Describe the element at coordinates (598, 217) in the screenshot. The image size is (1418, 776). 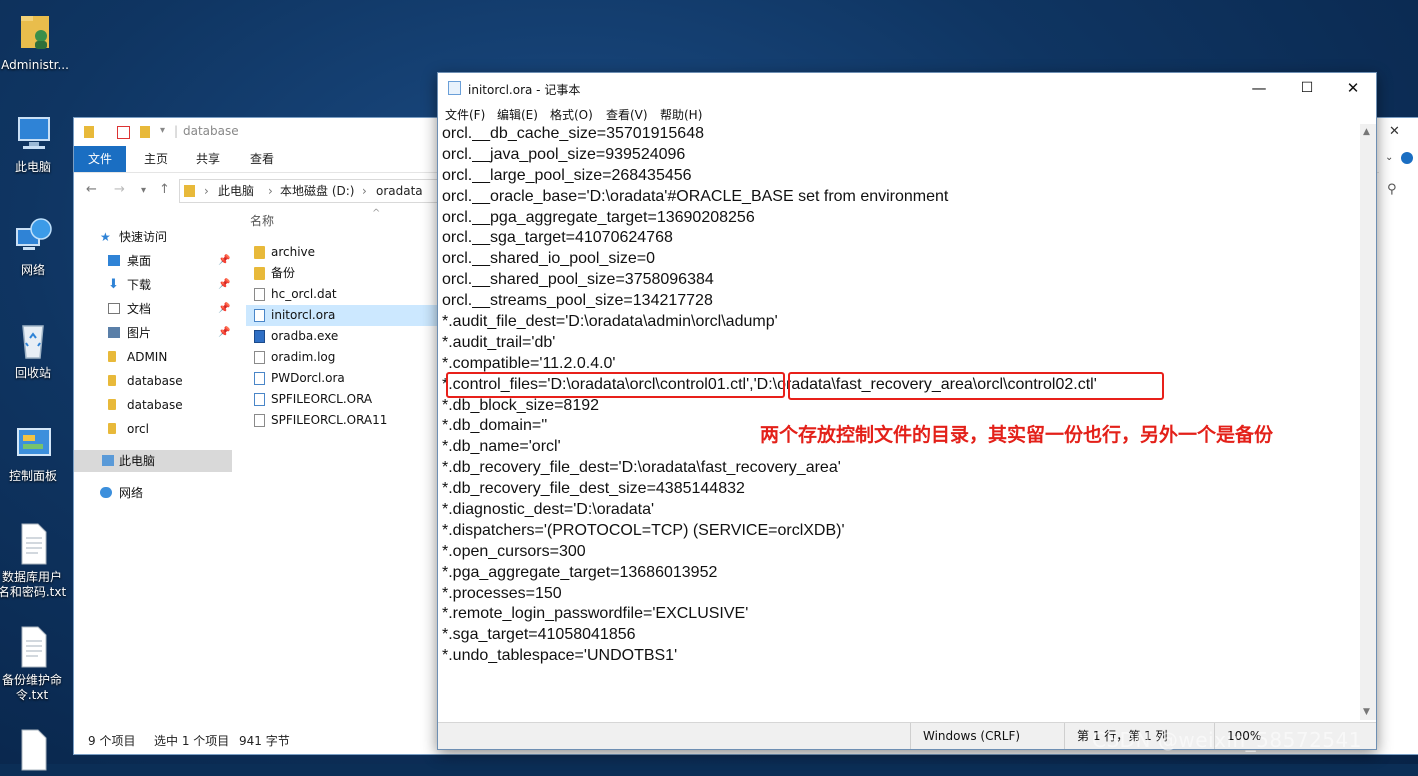
I see `text-line: orcl.__pga_aggregate_target=13690208256` at that location.